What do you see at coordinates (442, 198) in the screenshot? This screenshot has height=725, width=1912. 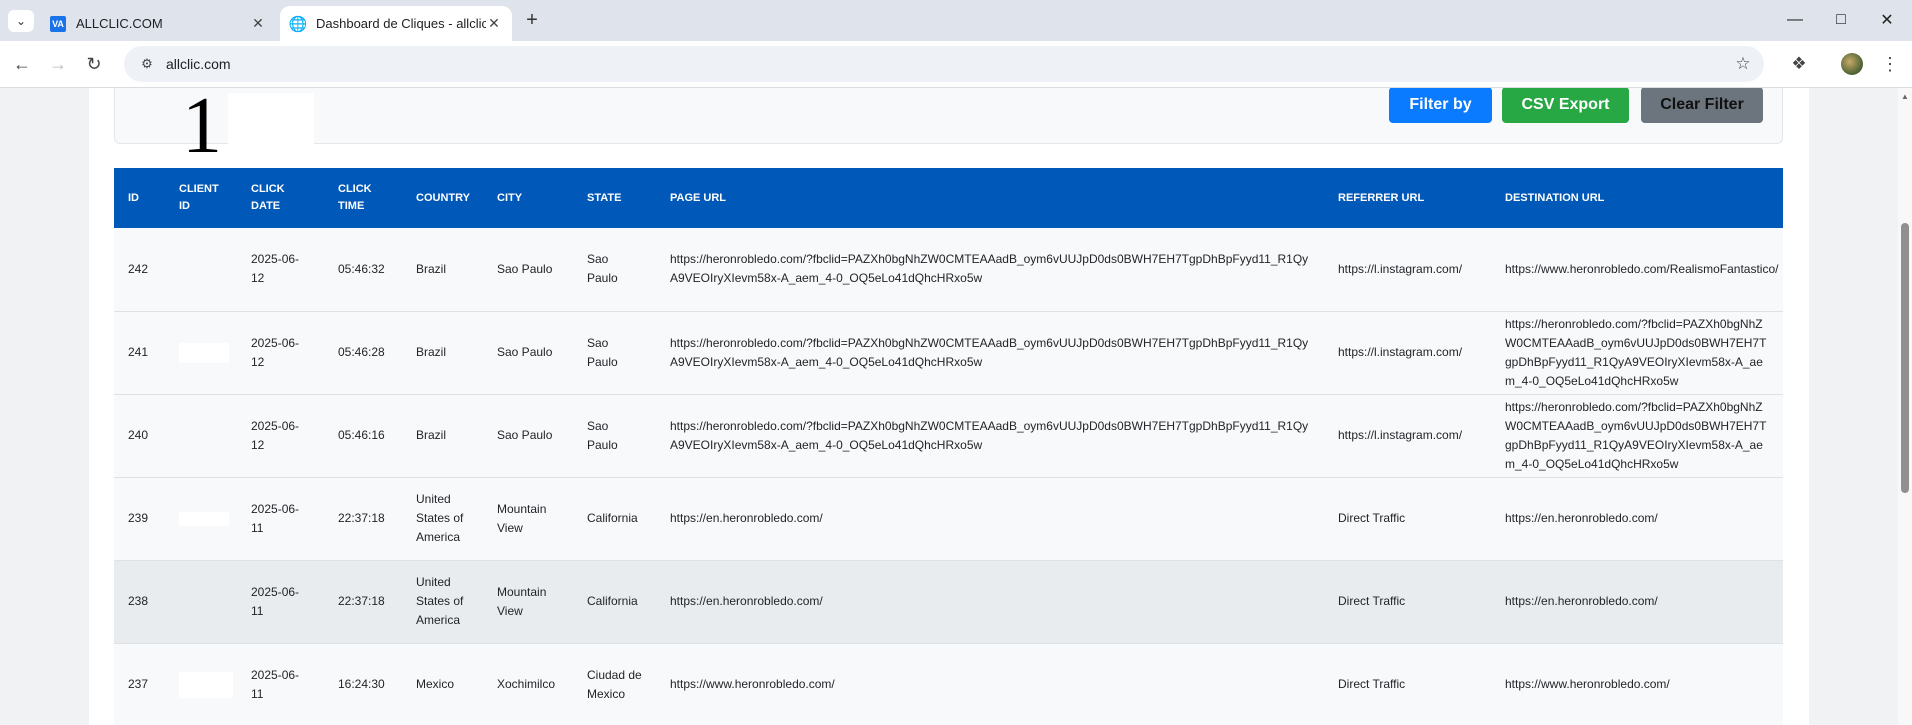 I see `col-header-country: COUNTRY` at bounding box center [442, 198].